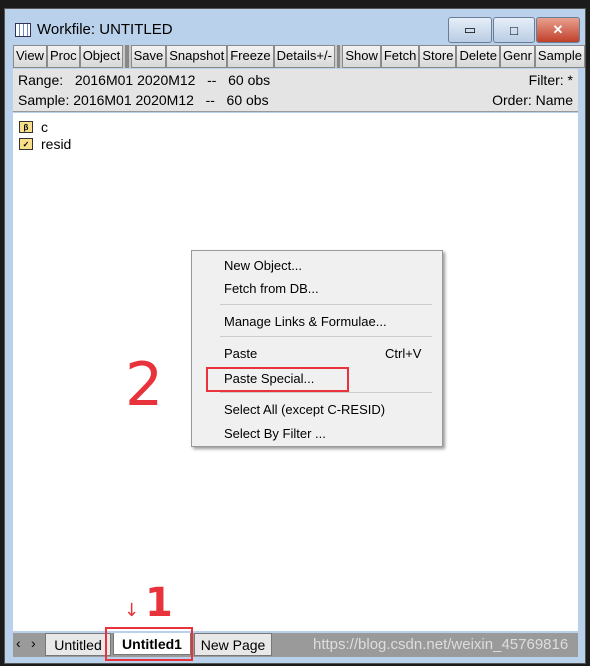 The image size is (590, 666). I want to click on tab-new-page: New Page, so click(233, 644).